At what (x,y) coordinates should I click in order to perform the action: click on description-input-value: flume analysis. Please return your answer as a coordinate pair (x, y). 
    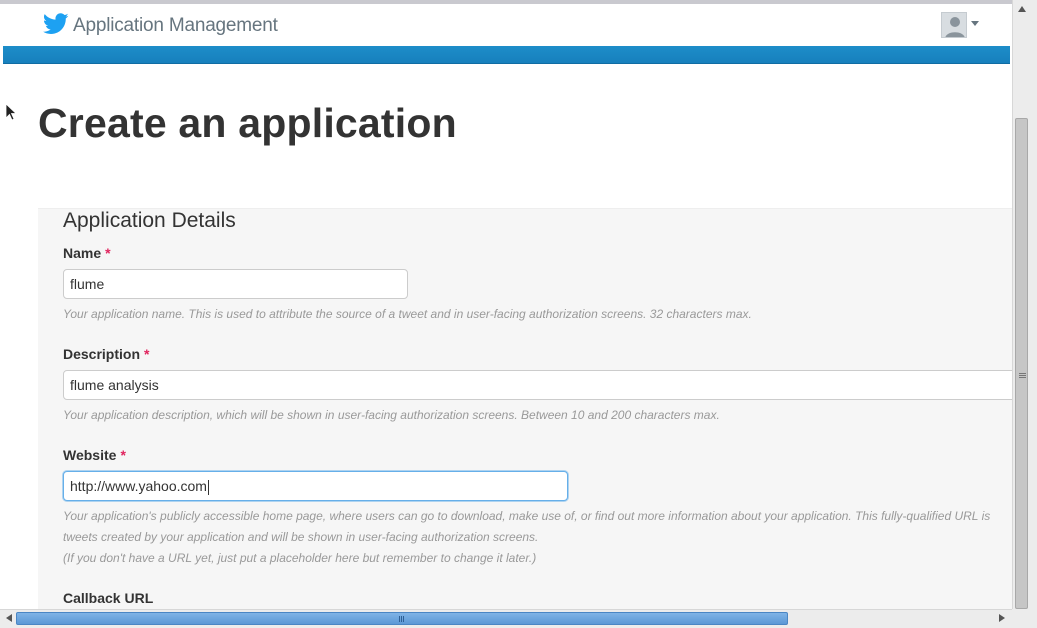
    Looking at the image, I should click on (114, 385).